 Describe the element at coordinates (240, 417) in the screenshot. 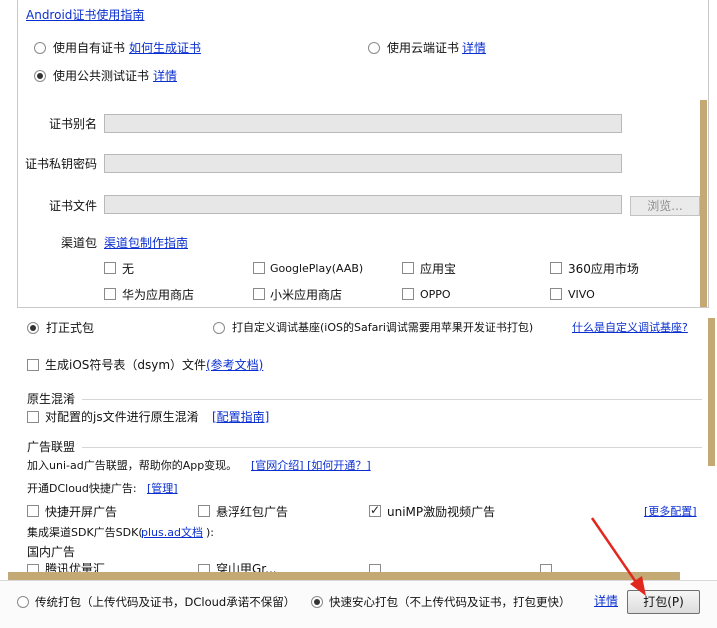

I see `obfuscation-guide-link: [配置指南]` at that location.